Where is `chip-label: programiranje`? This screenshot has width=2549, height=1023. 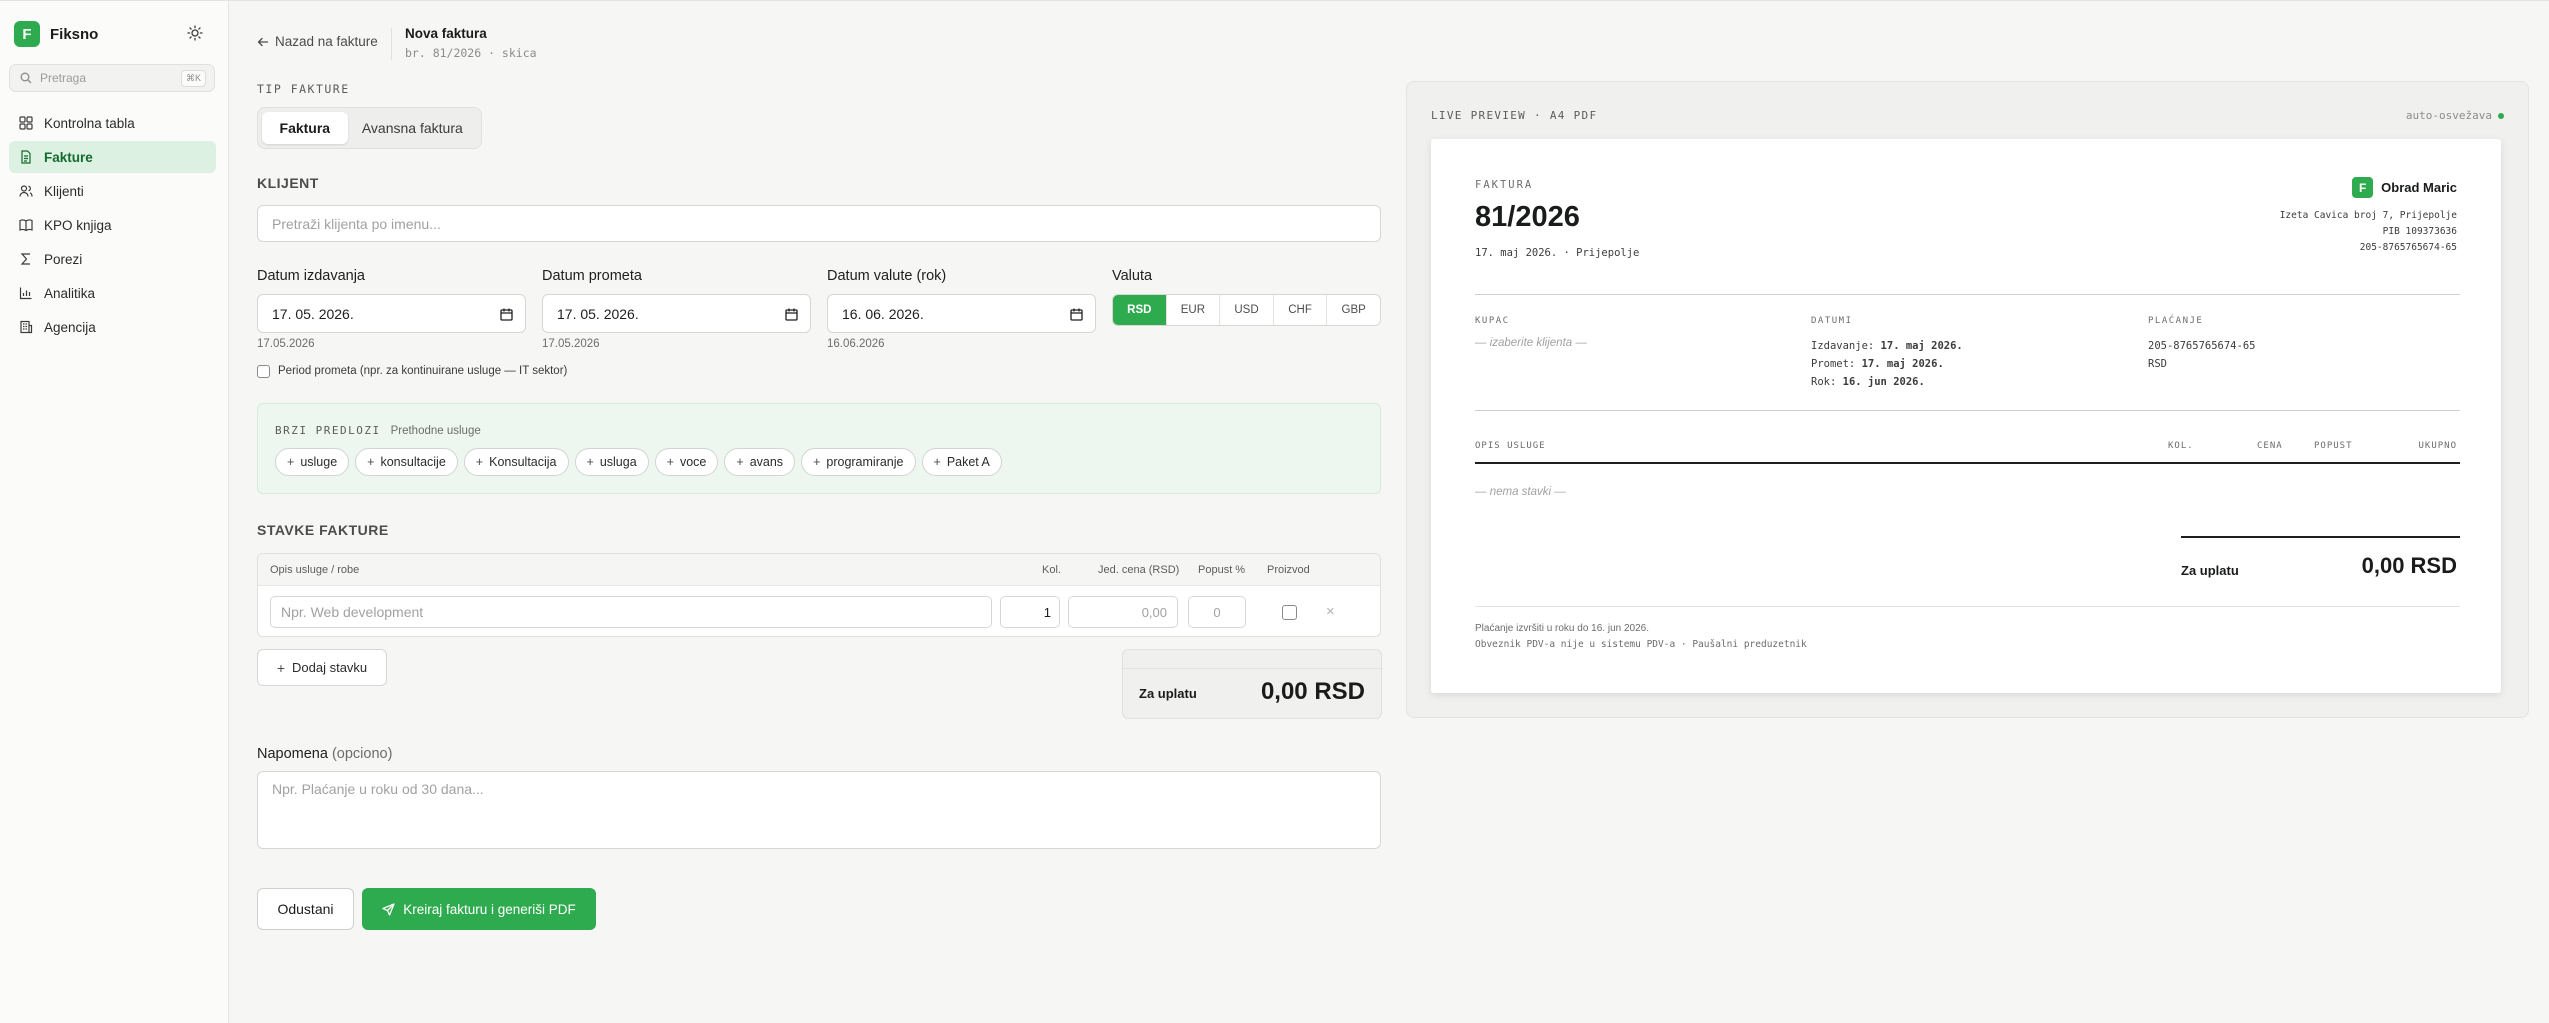 chip-label: programiranje is located at coordinates (865, 462).